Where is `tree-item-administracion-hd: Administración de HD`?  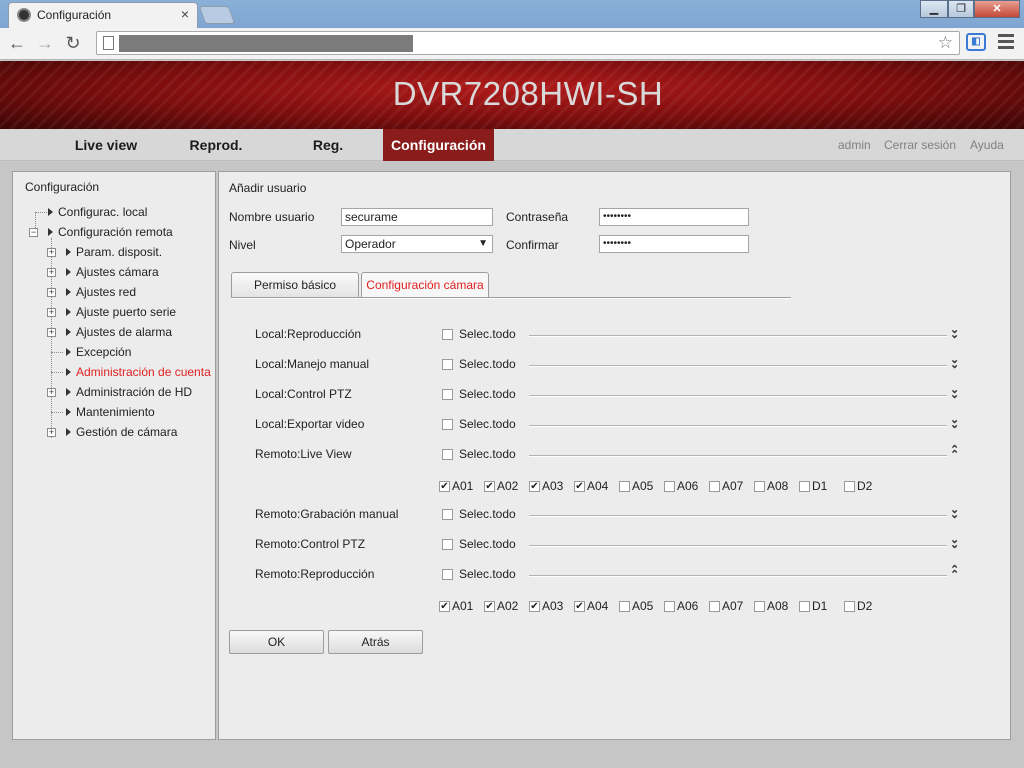
tree-item-administracion-hd: Administración de HD is located at coordinates (134, 392).